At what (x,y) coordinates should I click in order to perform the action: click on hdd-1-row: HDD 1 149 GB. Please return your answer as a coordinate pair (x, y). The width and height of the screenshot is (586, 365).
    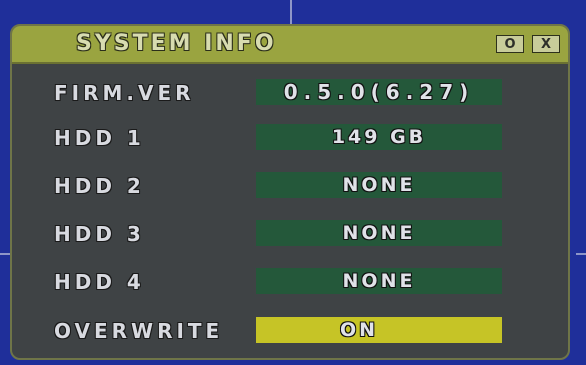
    Looking at the image, I should click on (290, 138).